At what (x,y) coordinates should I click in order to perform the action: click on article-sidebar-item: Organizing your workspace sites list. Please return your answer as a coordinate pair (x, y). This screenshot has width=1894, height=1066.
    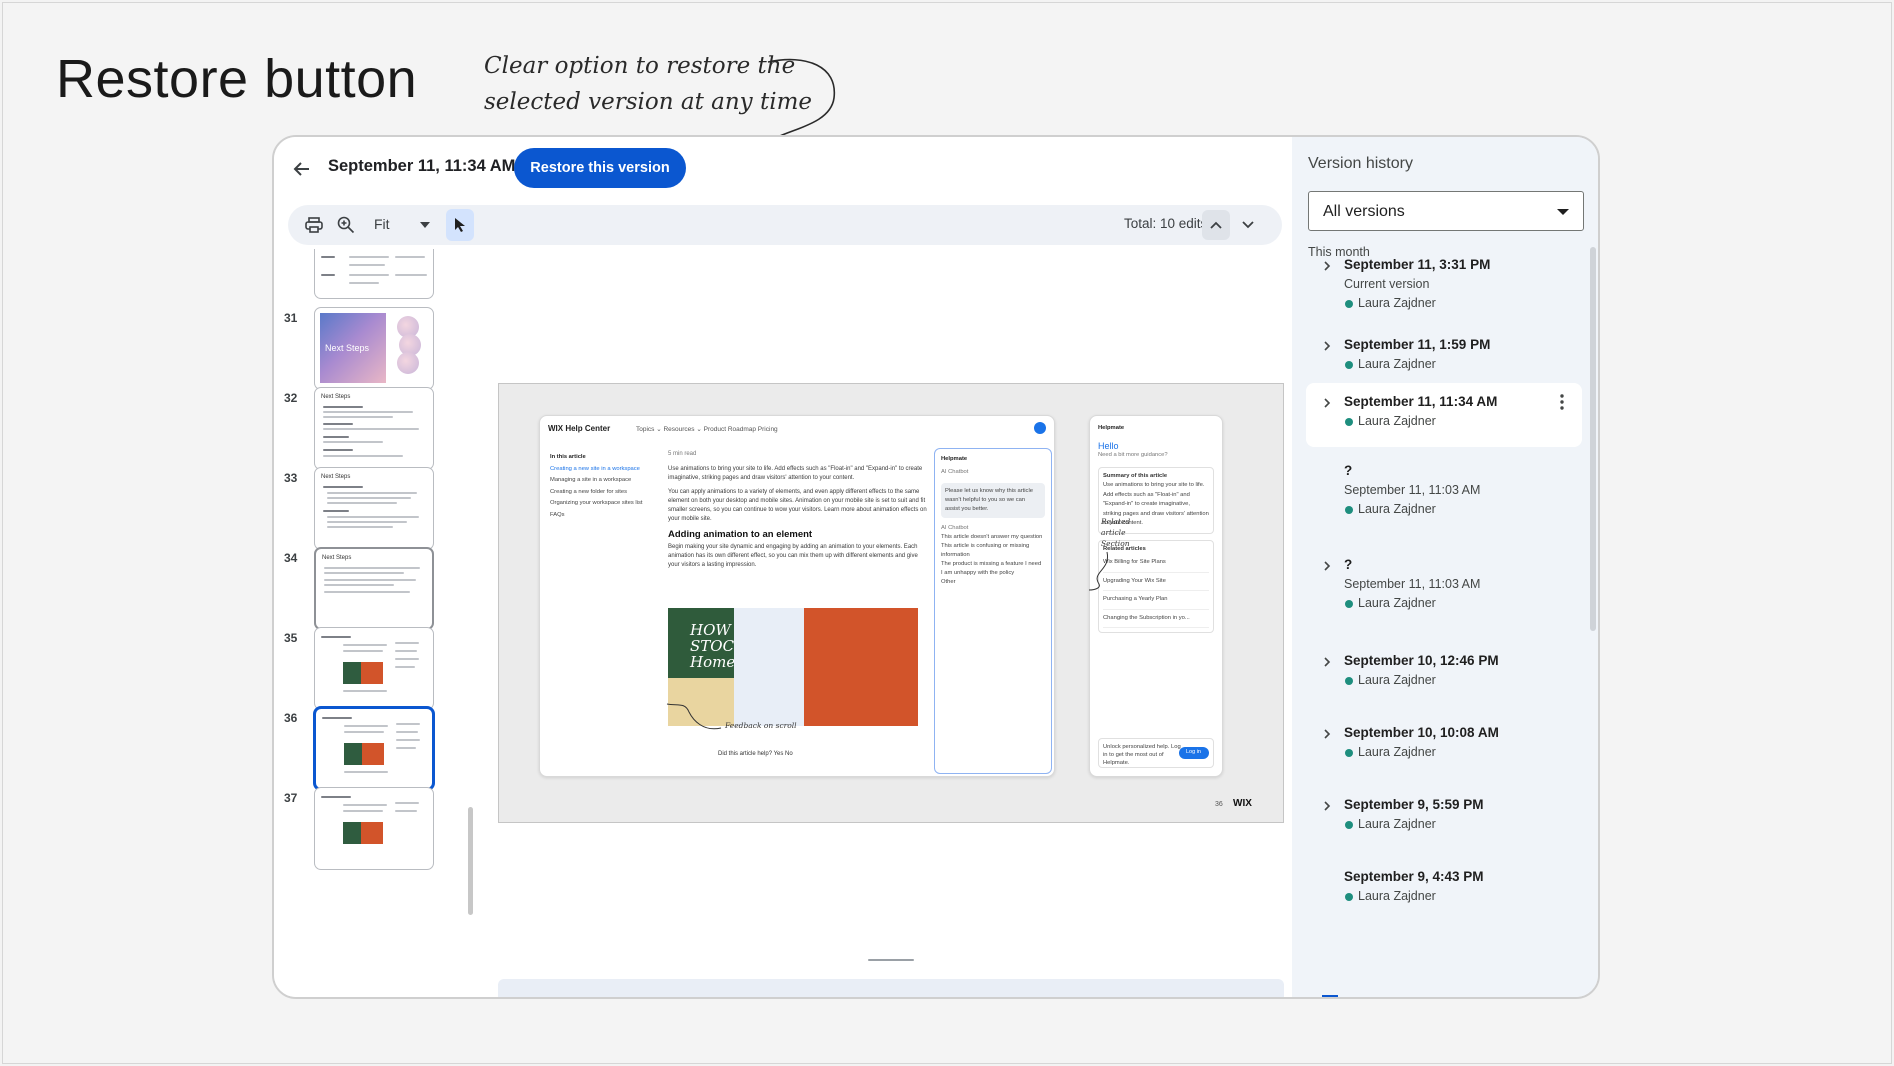
    Looking at the image, I should click on (596, 503).